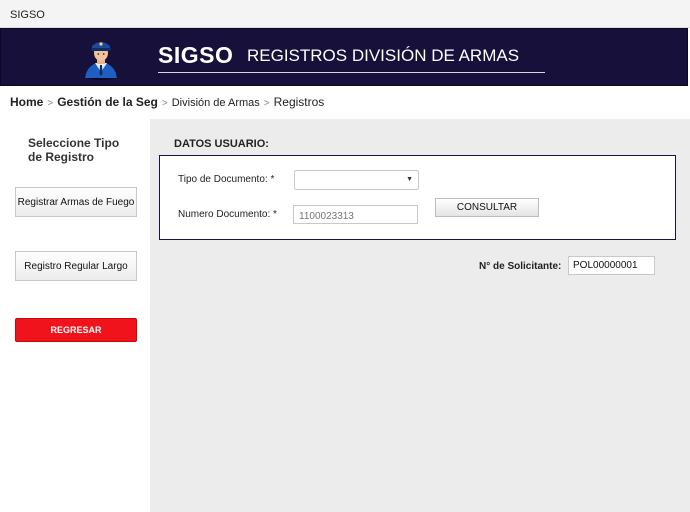 The width and height of the screenshot is (690, 512). What do you see at coordinates (226, 179) in the screenshot?
I see `tipo-documento-label: Tipo de Documento: *` at bounding box center [226, 179].